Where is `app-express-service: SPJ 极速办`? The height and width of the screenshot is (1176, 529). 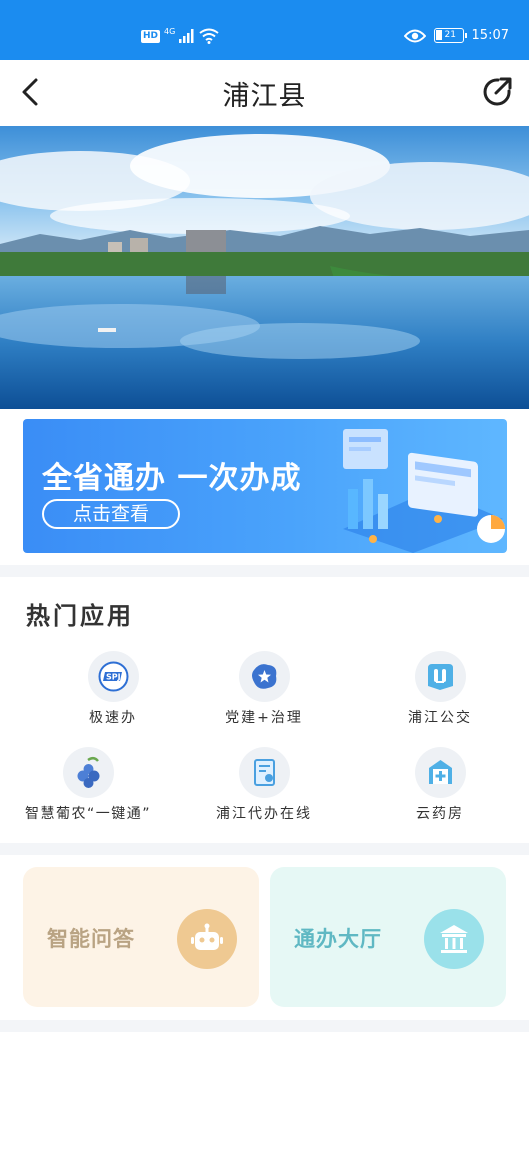 app-express-service: SPJ 极速办 is located at coordinates (113, 691).